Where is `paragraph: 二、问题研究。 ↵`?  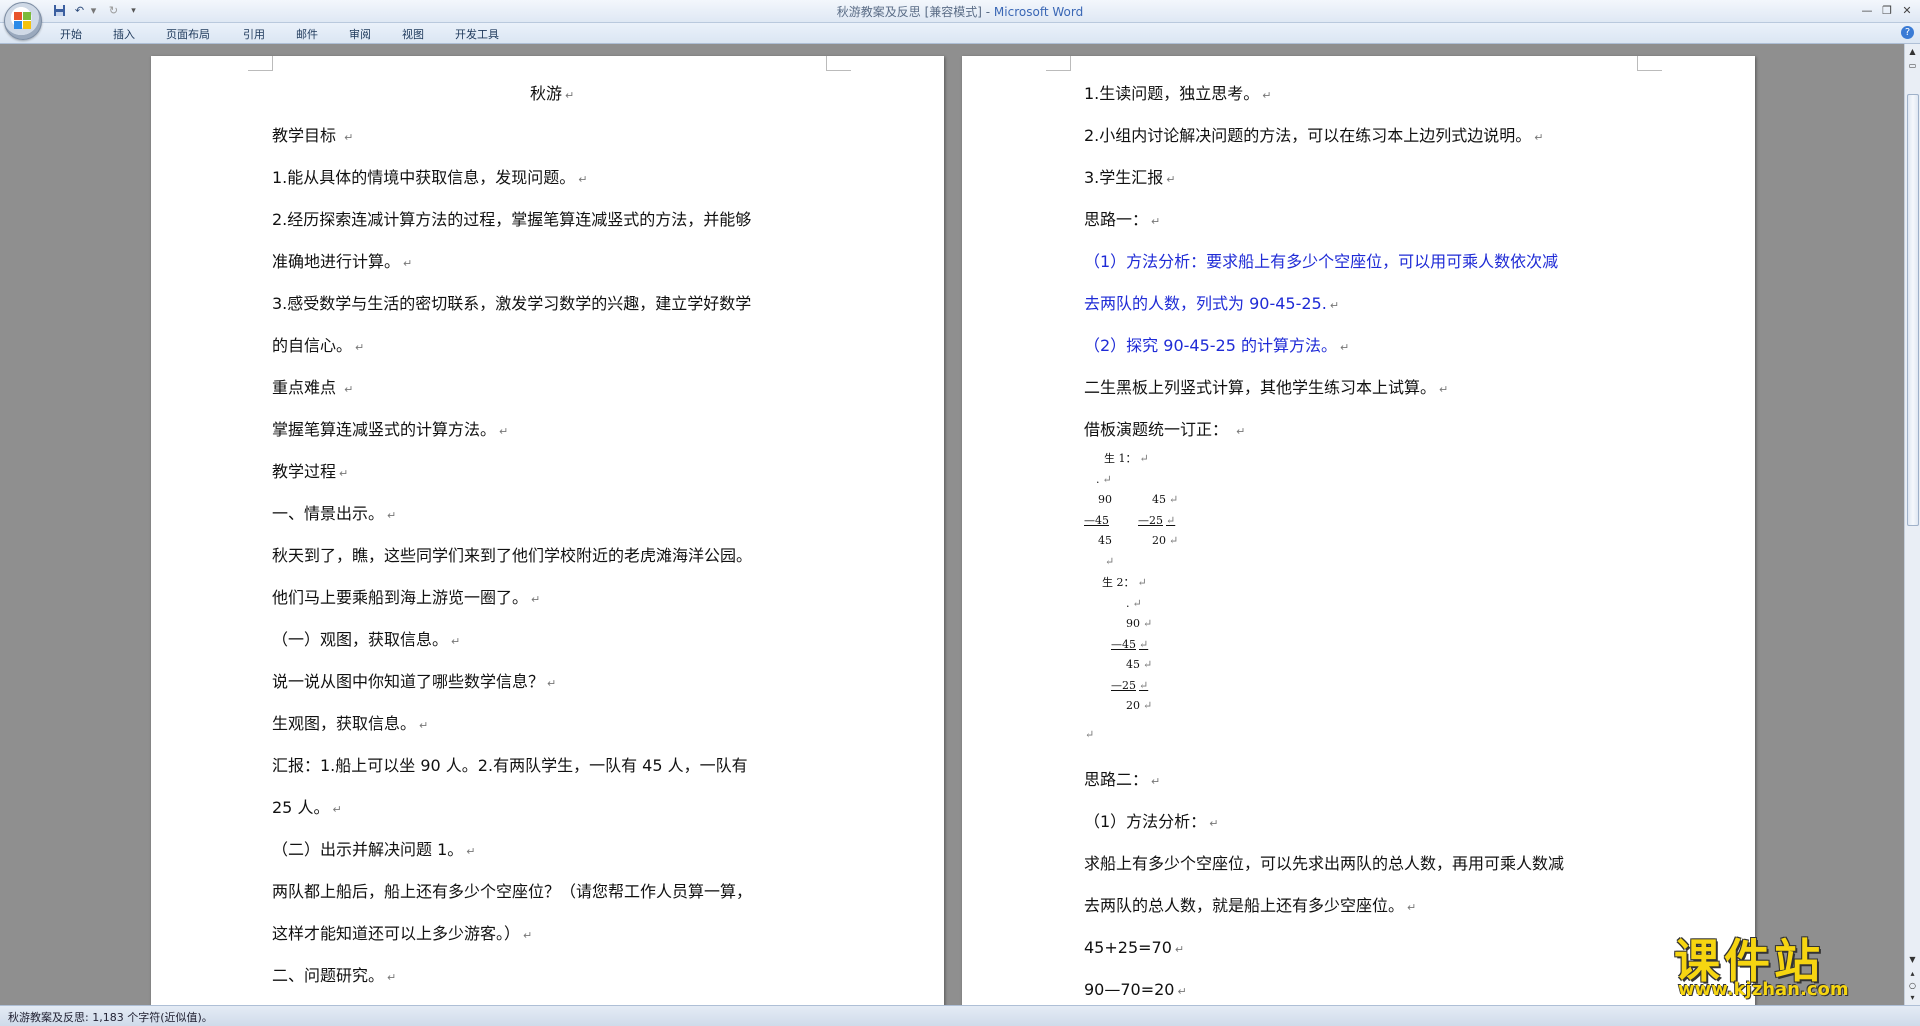
paragraph: 二、问题研究。 ↵ is located at coordinates (334, 975).